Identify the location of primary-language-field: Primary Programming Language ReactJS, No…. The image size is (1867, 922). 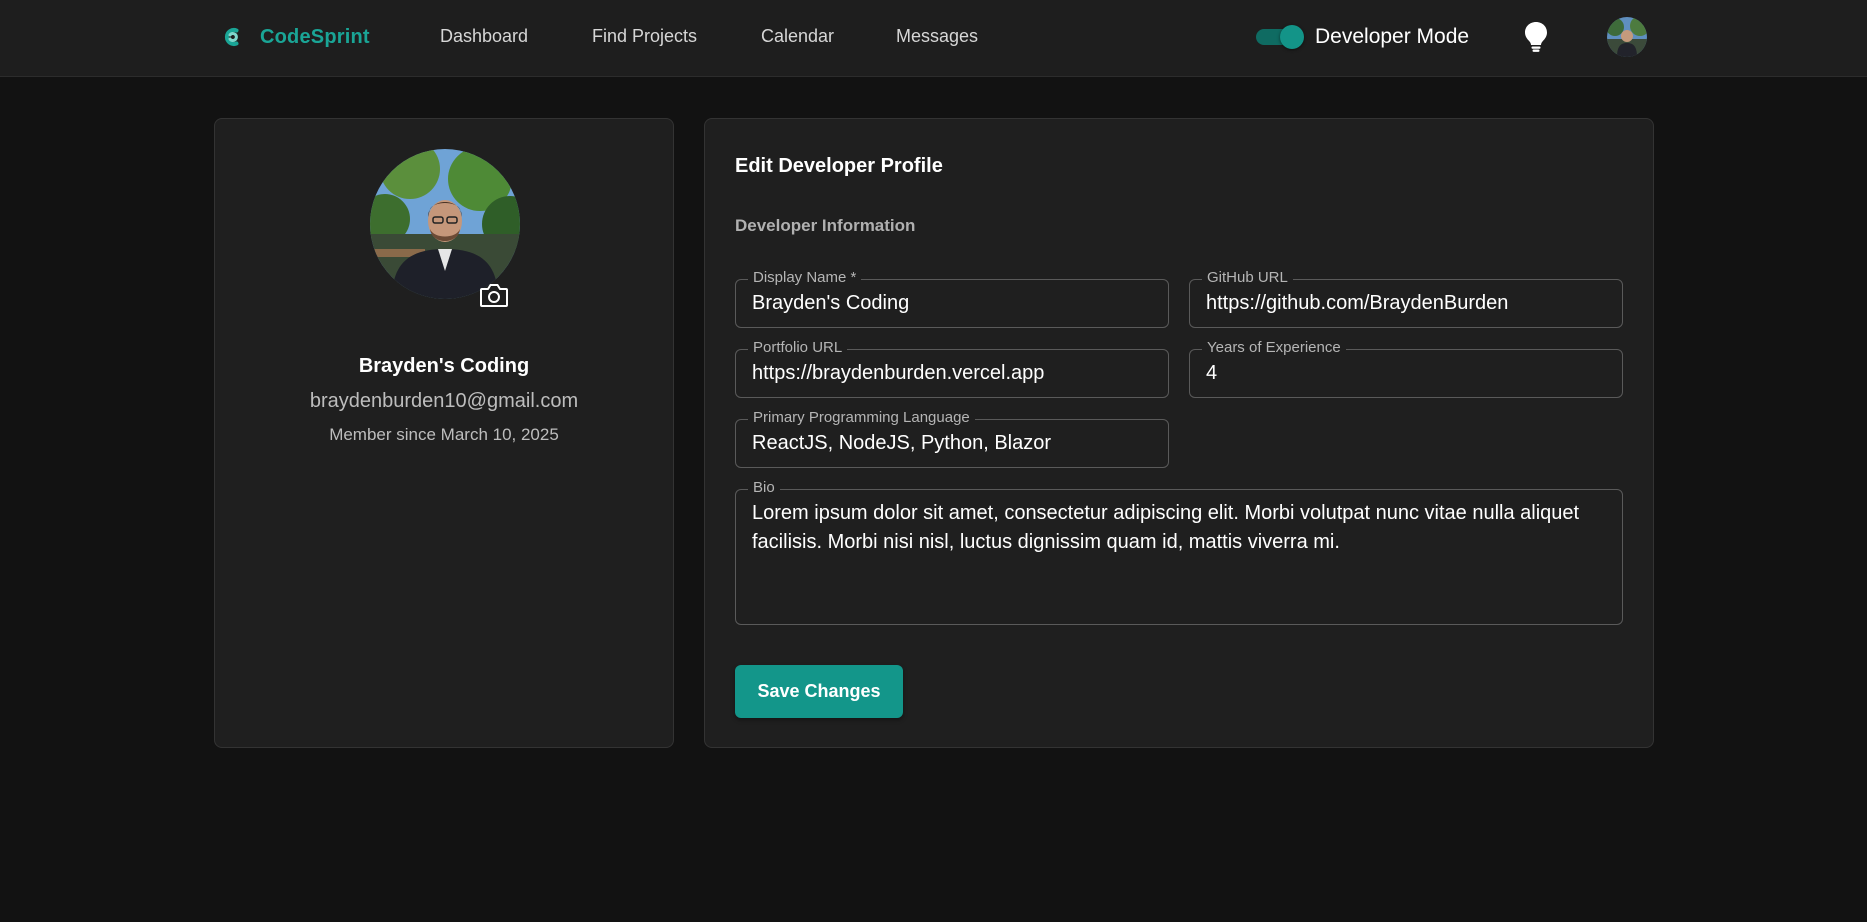
(952, 438).